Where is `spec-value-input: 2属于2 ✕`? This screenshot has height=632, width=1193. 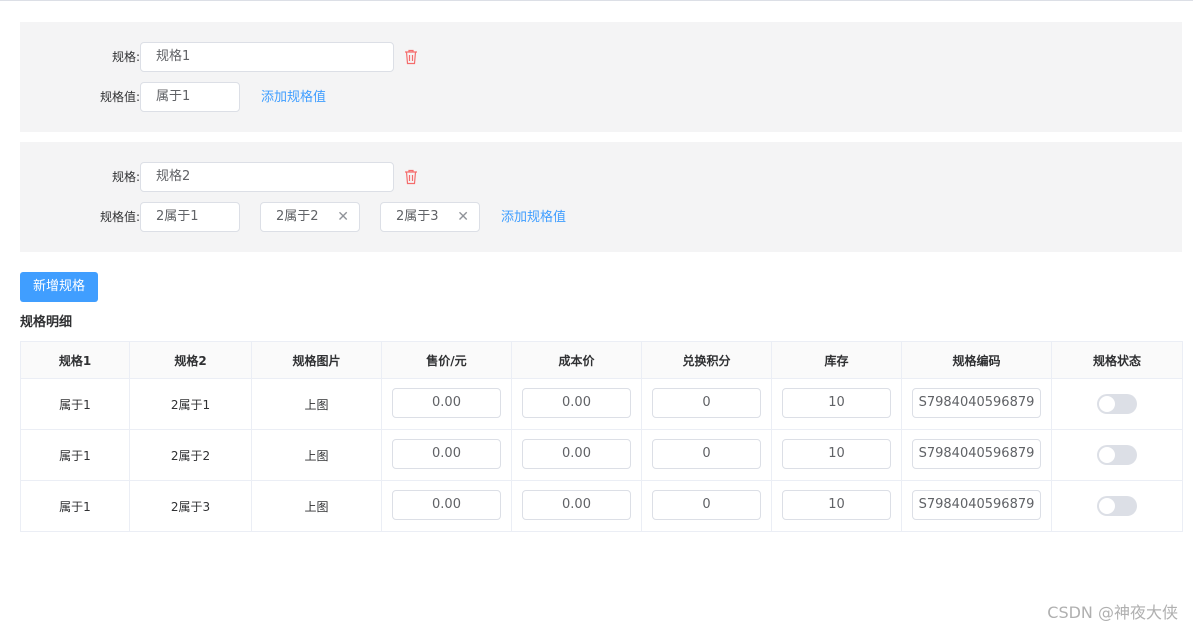 spec-value-input: 2属于2 ✕ is located at coordinates (310, 217).